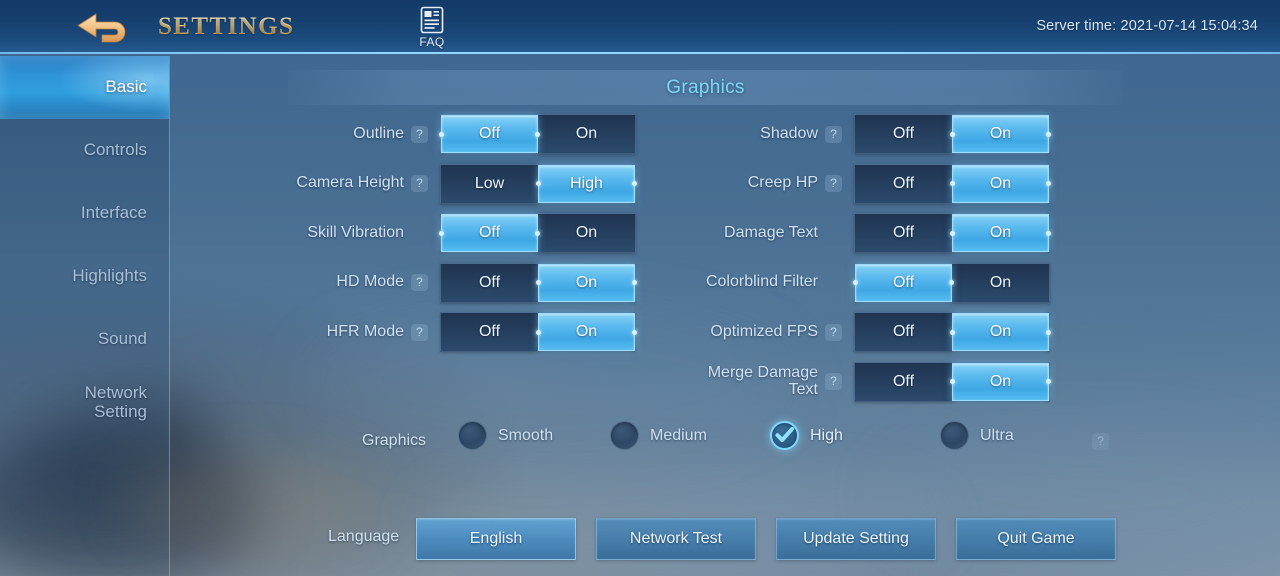 The height and width of the screenshot is (576, 1280). I want to click on option-row-camera-height: Camera Height? Low High, so click(456, 183).